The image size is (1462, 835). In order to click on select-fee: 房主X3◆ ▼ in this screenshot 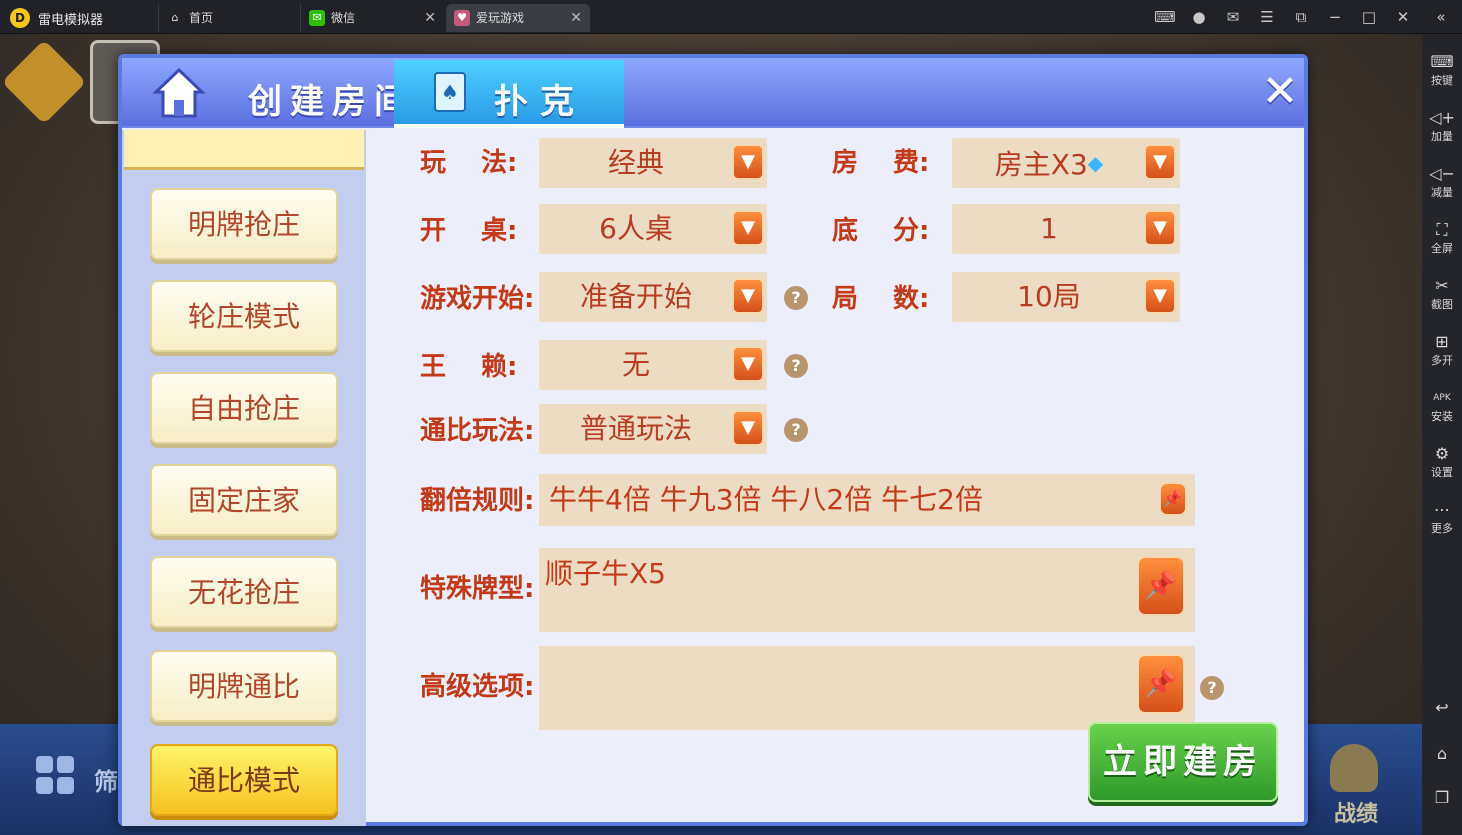, I will do `click(1066, 163)`.